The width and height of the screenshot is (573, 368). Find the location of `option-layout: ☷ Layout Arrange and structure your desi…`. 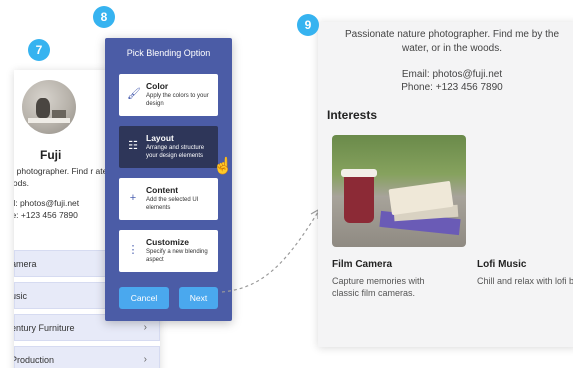

option-layout: ☷ Layout Arrange and structure your desi… is located at coordinates (168, 147).